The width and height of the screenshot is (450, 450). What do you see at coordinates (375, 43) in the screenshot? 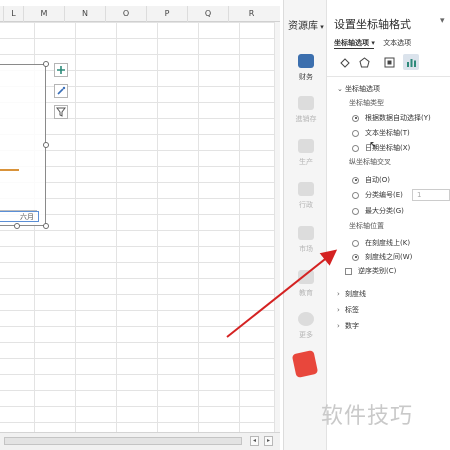
I see `pane-tabs: 坐标轴选项 ▾ 文本选项` at bounding box center [375, 43].